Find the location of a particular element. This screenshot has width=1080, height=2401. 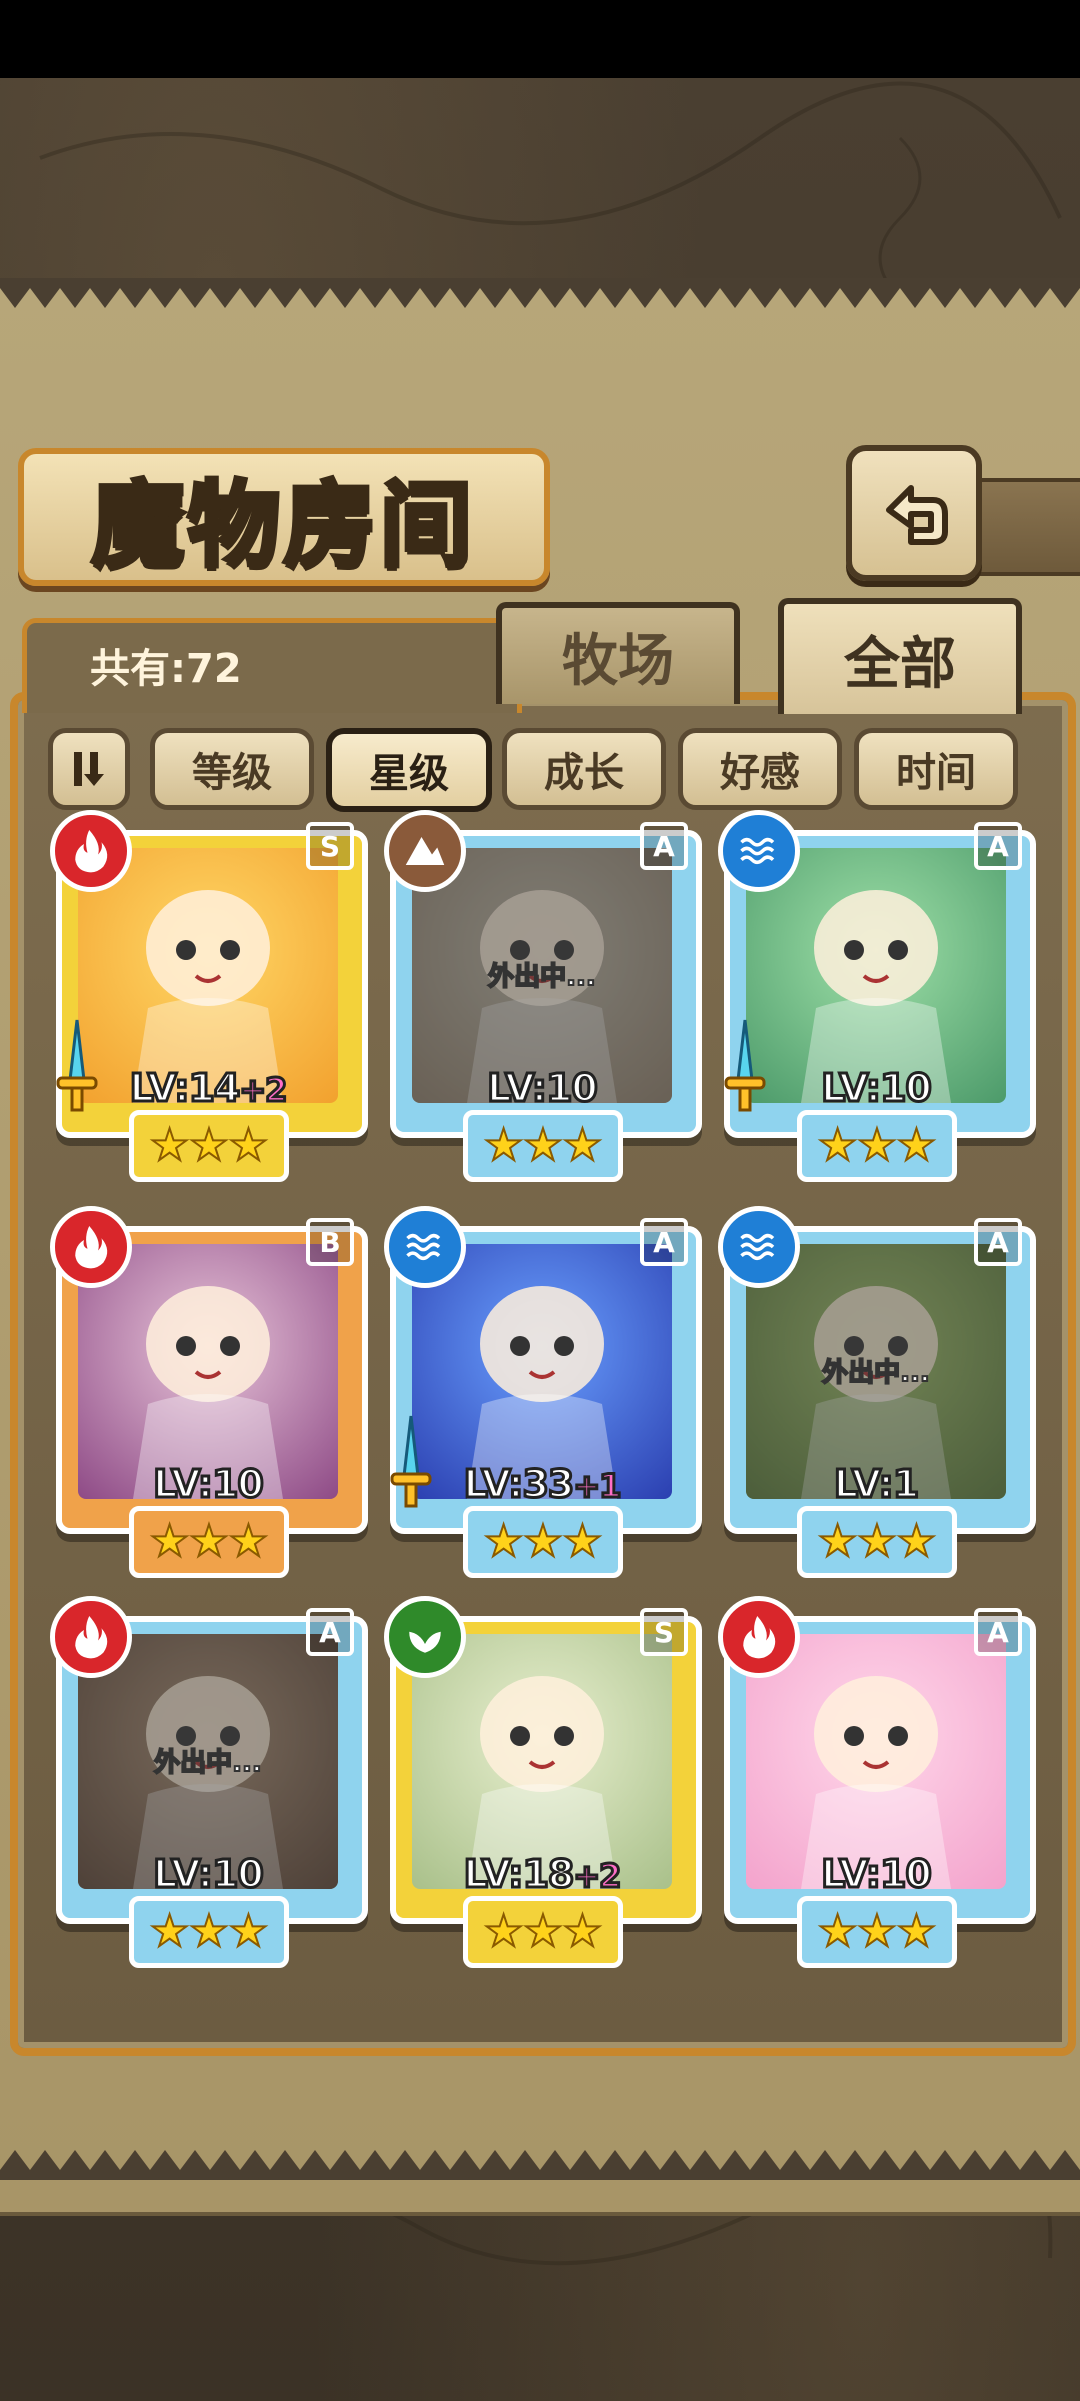

title-plate: 魔物房间 is located at coordinates (284, 517).